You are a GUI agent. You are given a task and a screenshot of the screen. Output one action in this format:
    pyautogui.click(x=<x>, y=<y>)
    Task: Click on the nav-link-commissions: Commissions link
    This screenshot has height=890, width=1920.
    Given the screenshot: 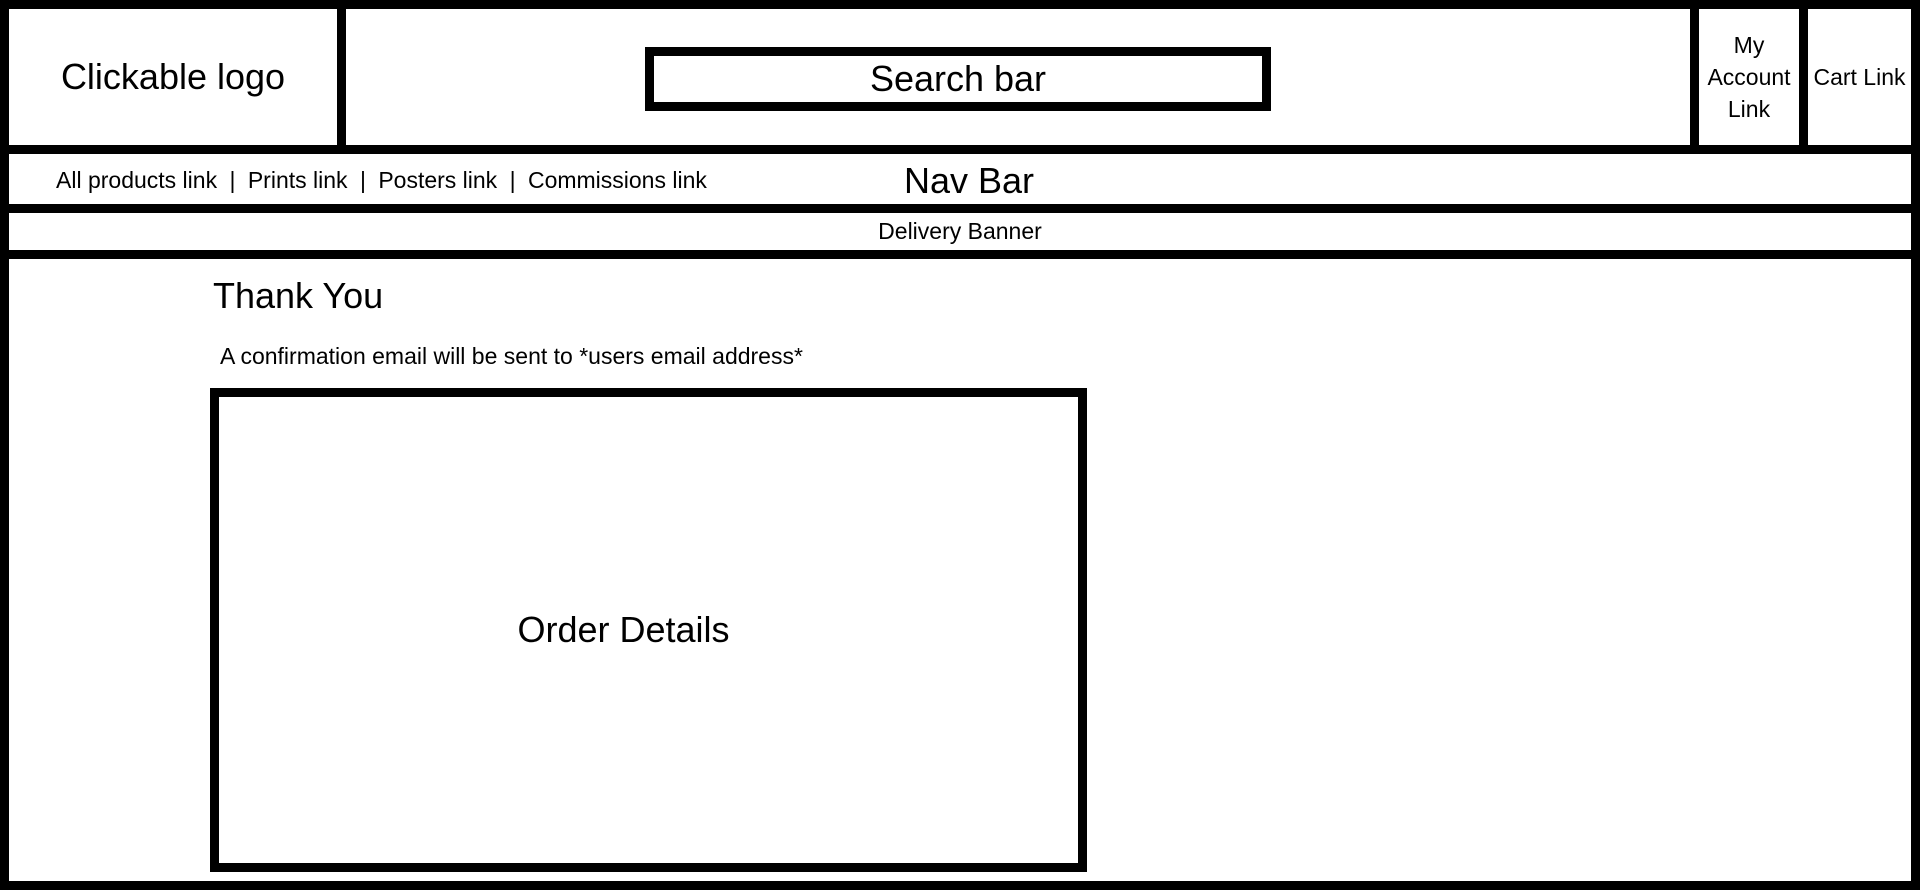 What is the action you would take?
    pyautogui.click(x=617, y=180)
    